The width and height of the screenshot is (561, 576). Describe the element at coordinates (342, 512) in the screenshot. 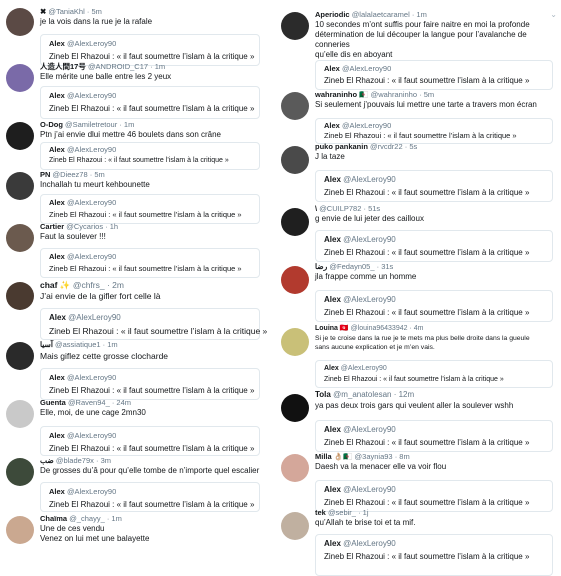

I see `author-handle: @sebir_` at that location.